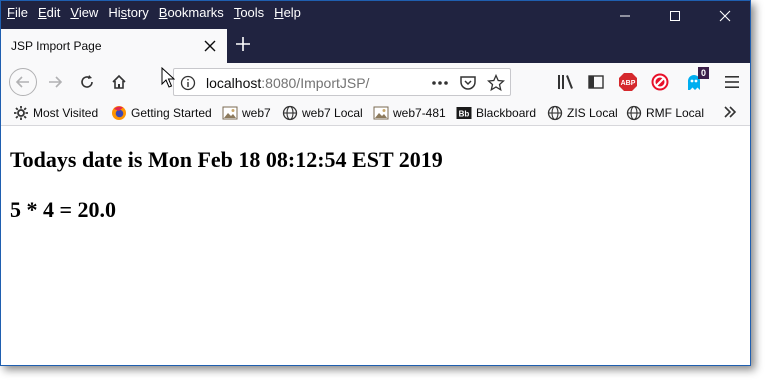  I want to click on bookmark-blackboard: Bb Blackboard, so click(496, 113).